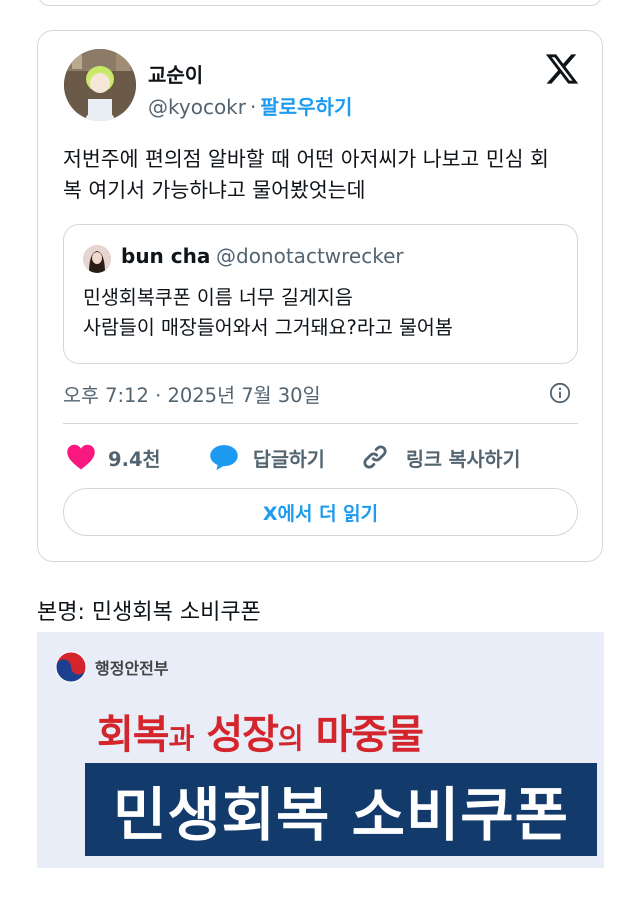 The width and height of the screenshot is (640, 900). I want to click on follow-button: 팔로우하기, so click(306, 107).